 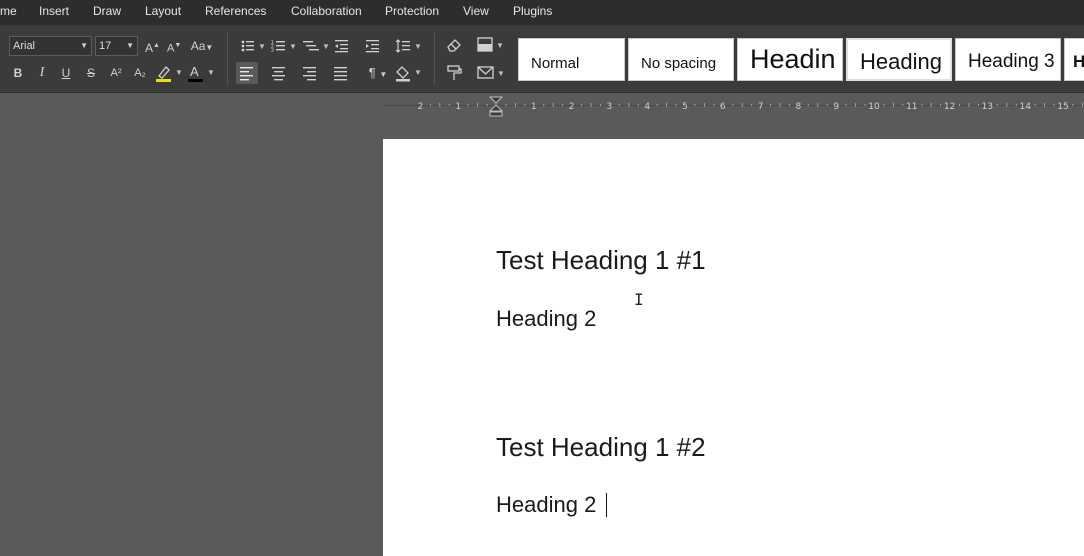 I want to click on color-scheme-button: ▼, so click(x=491, y=45).